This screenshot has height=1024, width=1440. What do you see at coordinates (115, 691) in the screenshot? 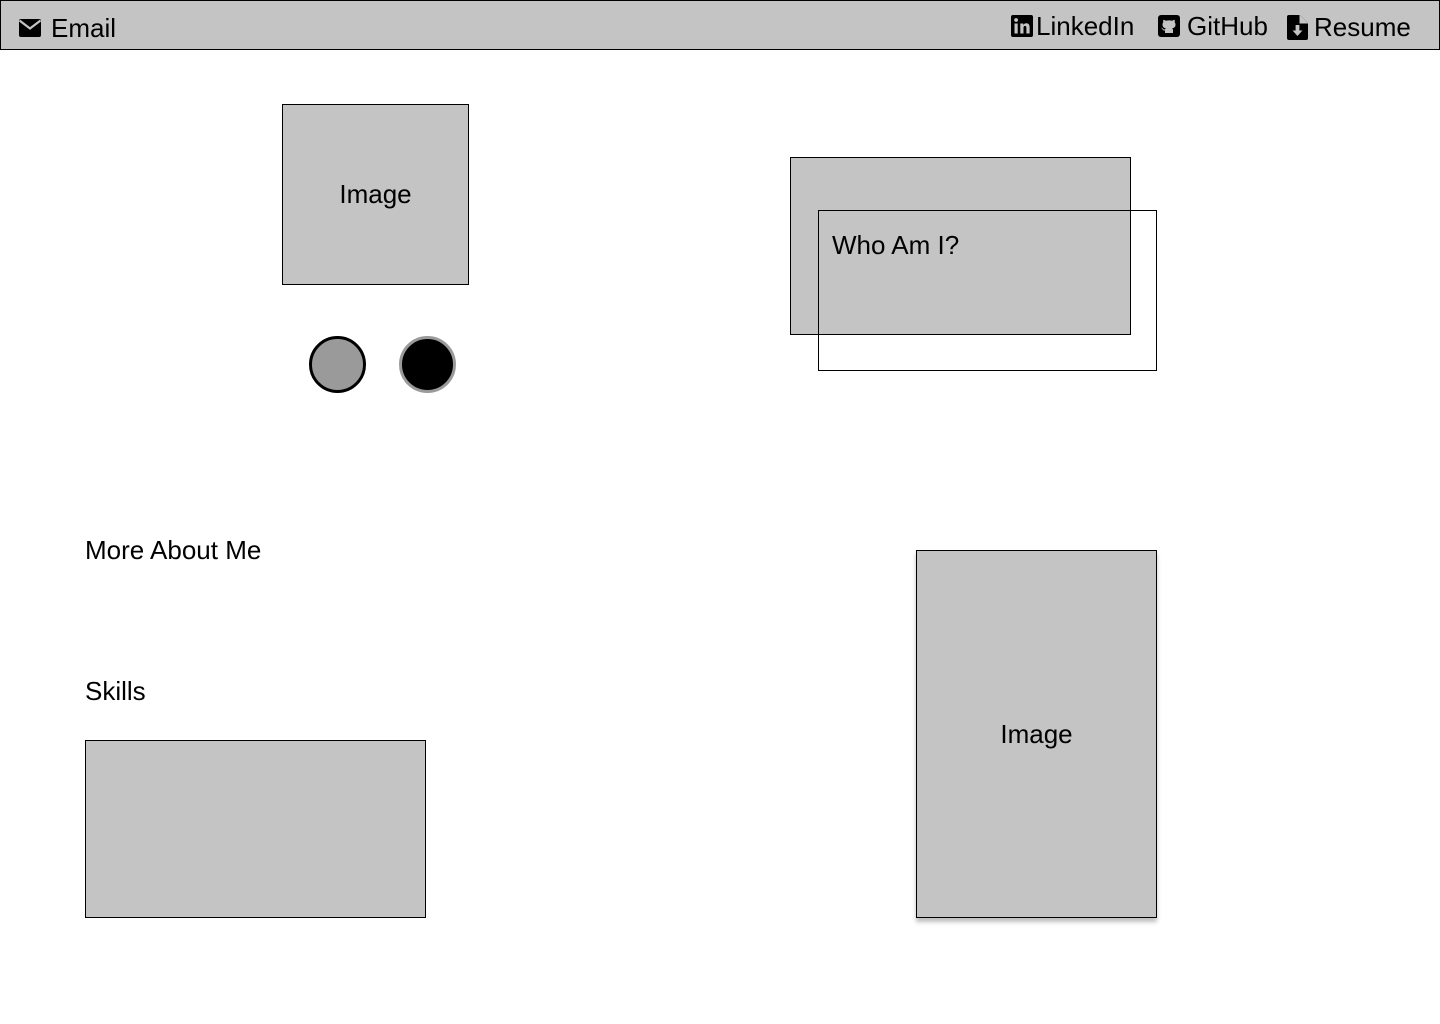
I see `skills-heading: Skills` at bounding box center [115, 691].